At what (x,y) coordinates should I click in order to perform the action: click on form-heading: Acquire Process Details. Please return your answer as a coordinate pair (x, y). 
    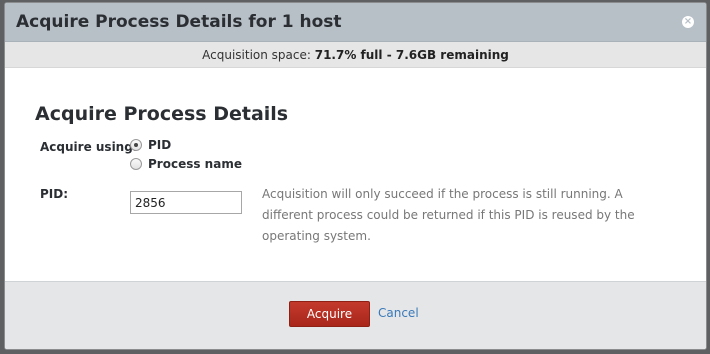
    Looking at the image, I should click on (162, 114).